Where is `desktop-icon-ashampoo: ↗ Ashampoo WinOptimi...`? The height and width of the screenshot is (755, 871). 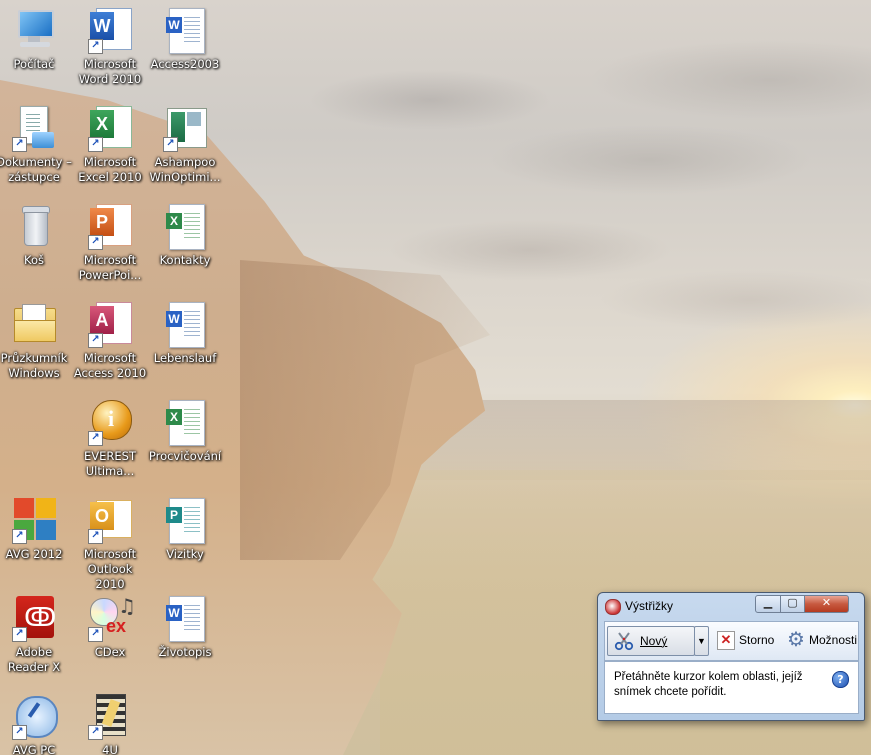 desktop-icon-ashampoo: ↗ Ashampoo WinOptimi... is located at coordinates (185, 145).